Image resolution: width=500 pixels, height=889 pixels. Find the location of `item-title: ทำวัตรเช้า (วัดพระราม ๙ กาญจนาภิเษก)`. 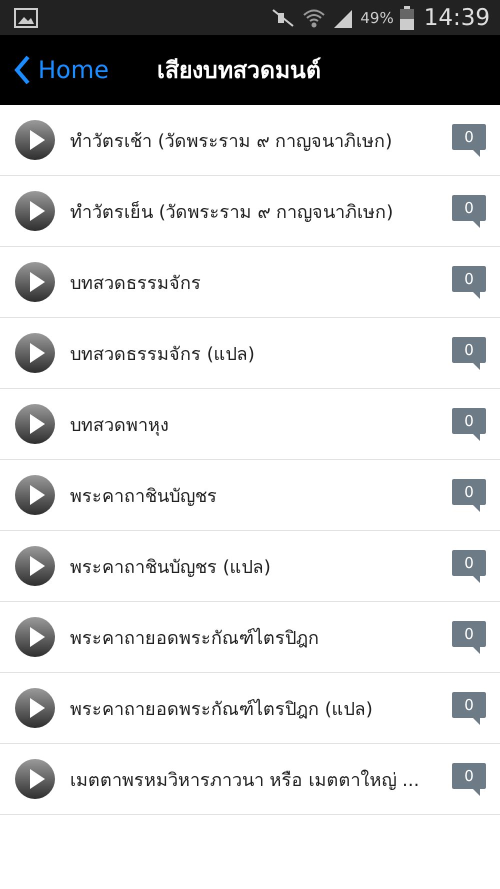

item-title: ทำวัตรเช้า (วัดพระราม ๙ กาญจนาภิเษก) is located at coordinates (232, 142).